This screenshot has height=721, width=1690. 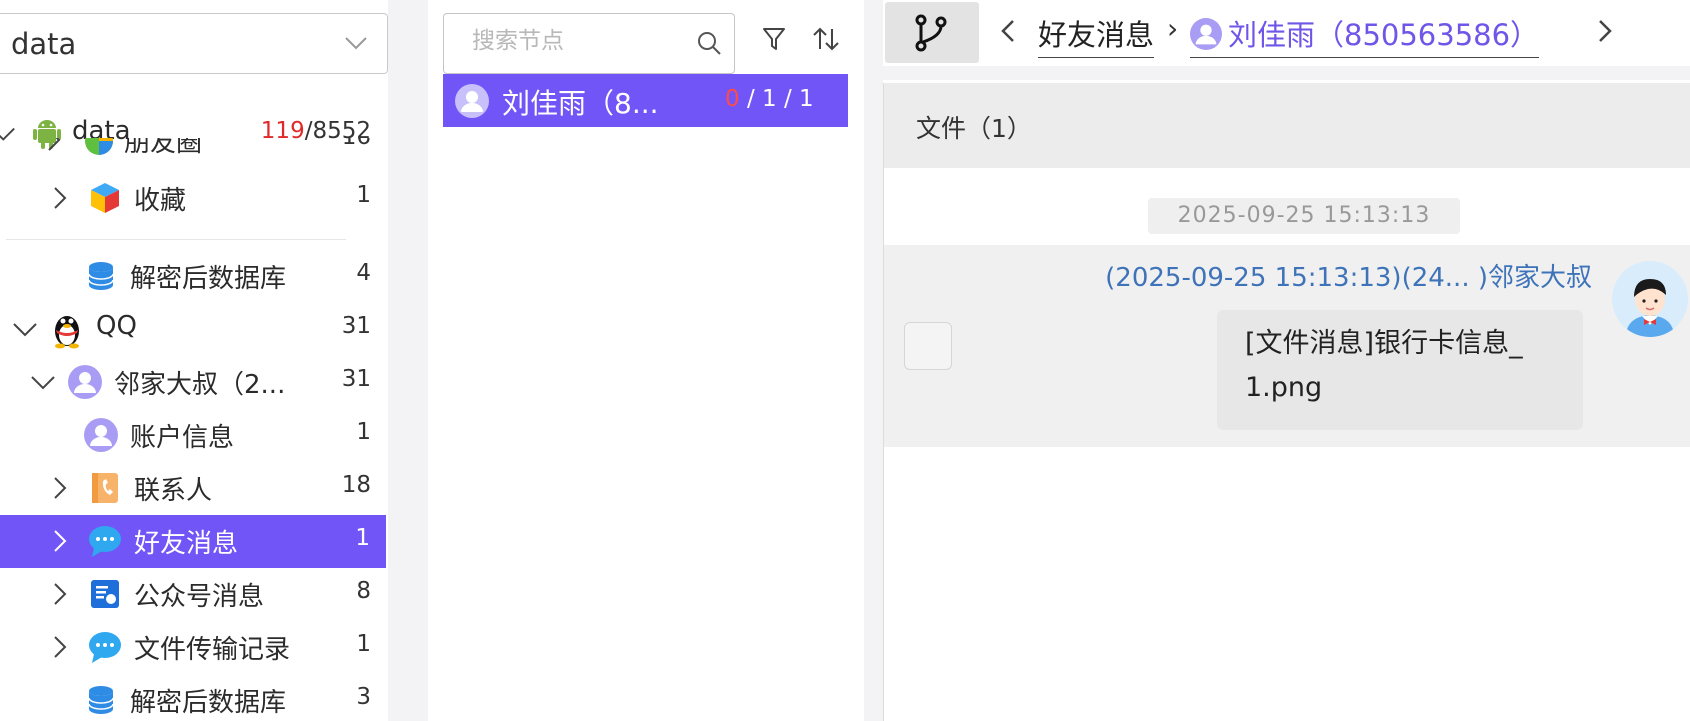 What do you see at coordinates (356, 144) in the screenshot?
I see `tree-item-count: 16` at bounding box center [356, 144].